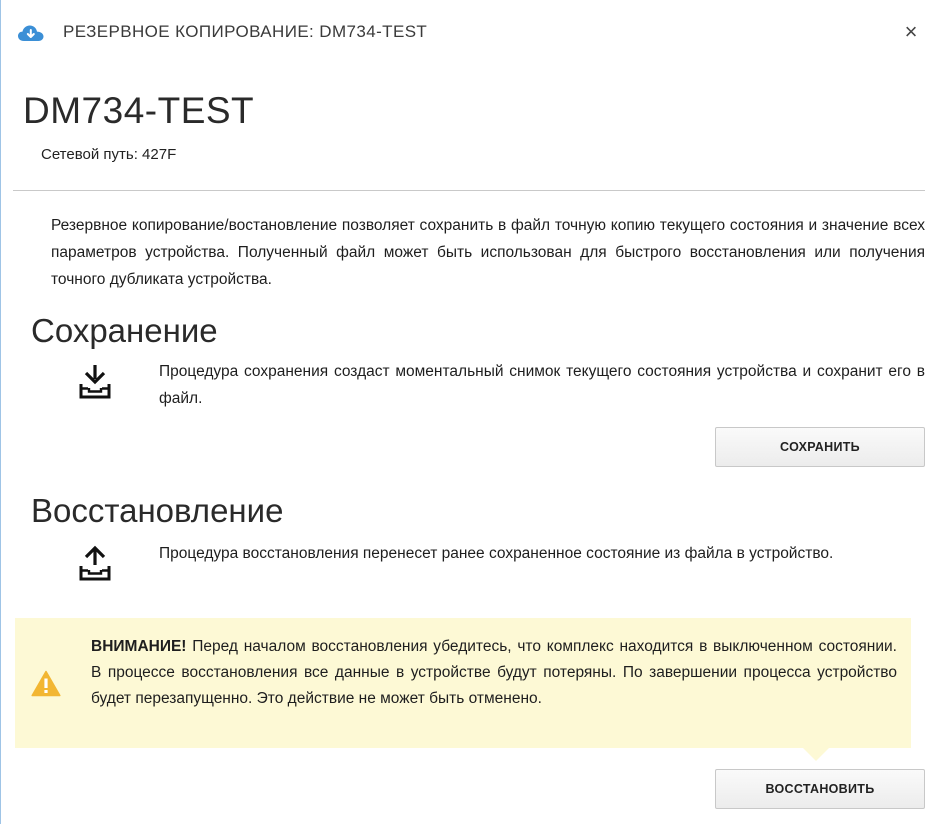 The height and width of the screenshot is (824, 927). Describe the element at coordinates (157, 510) in the screenshot. I see `restore-section-title: Восстановление` at that location.